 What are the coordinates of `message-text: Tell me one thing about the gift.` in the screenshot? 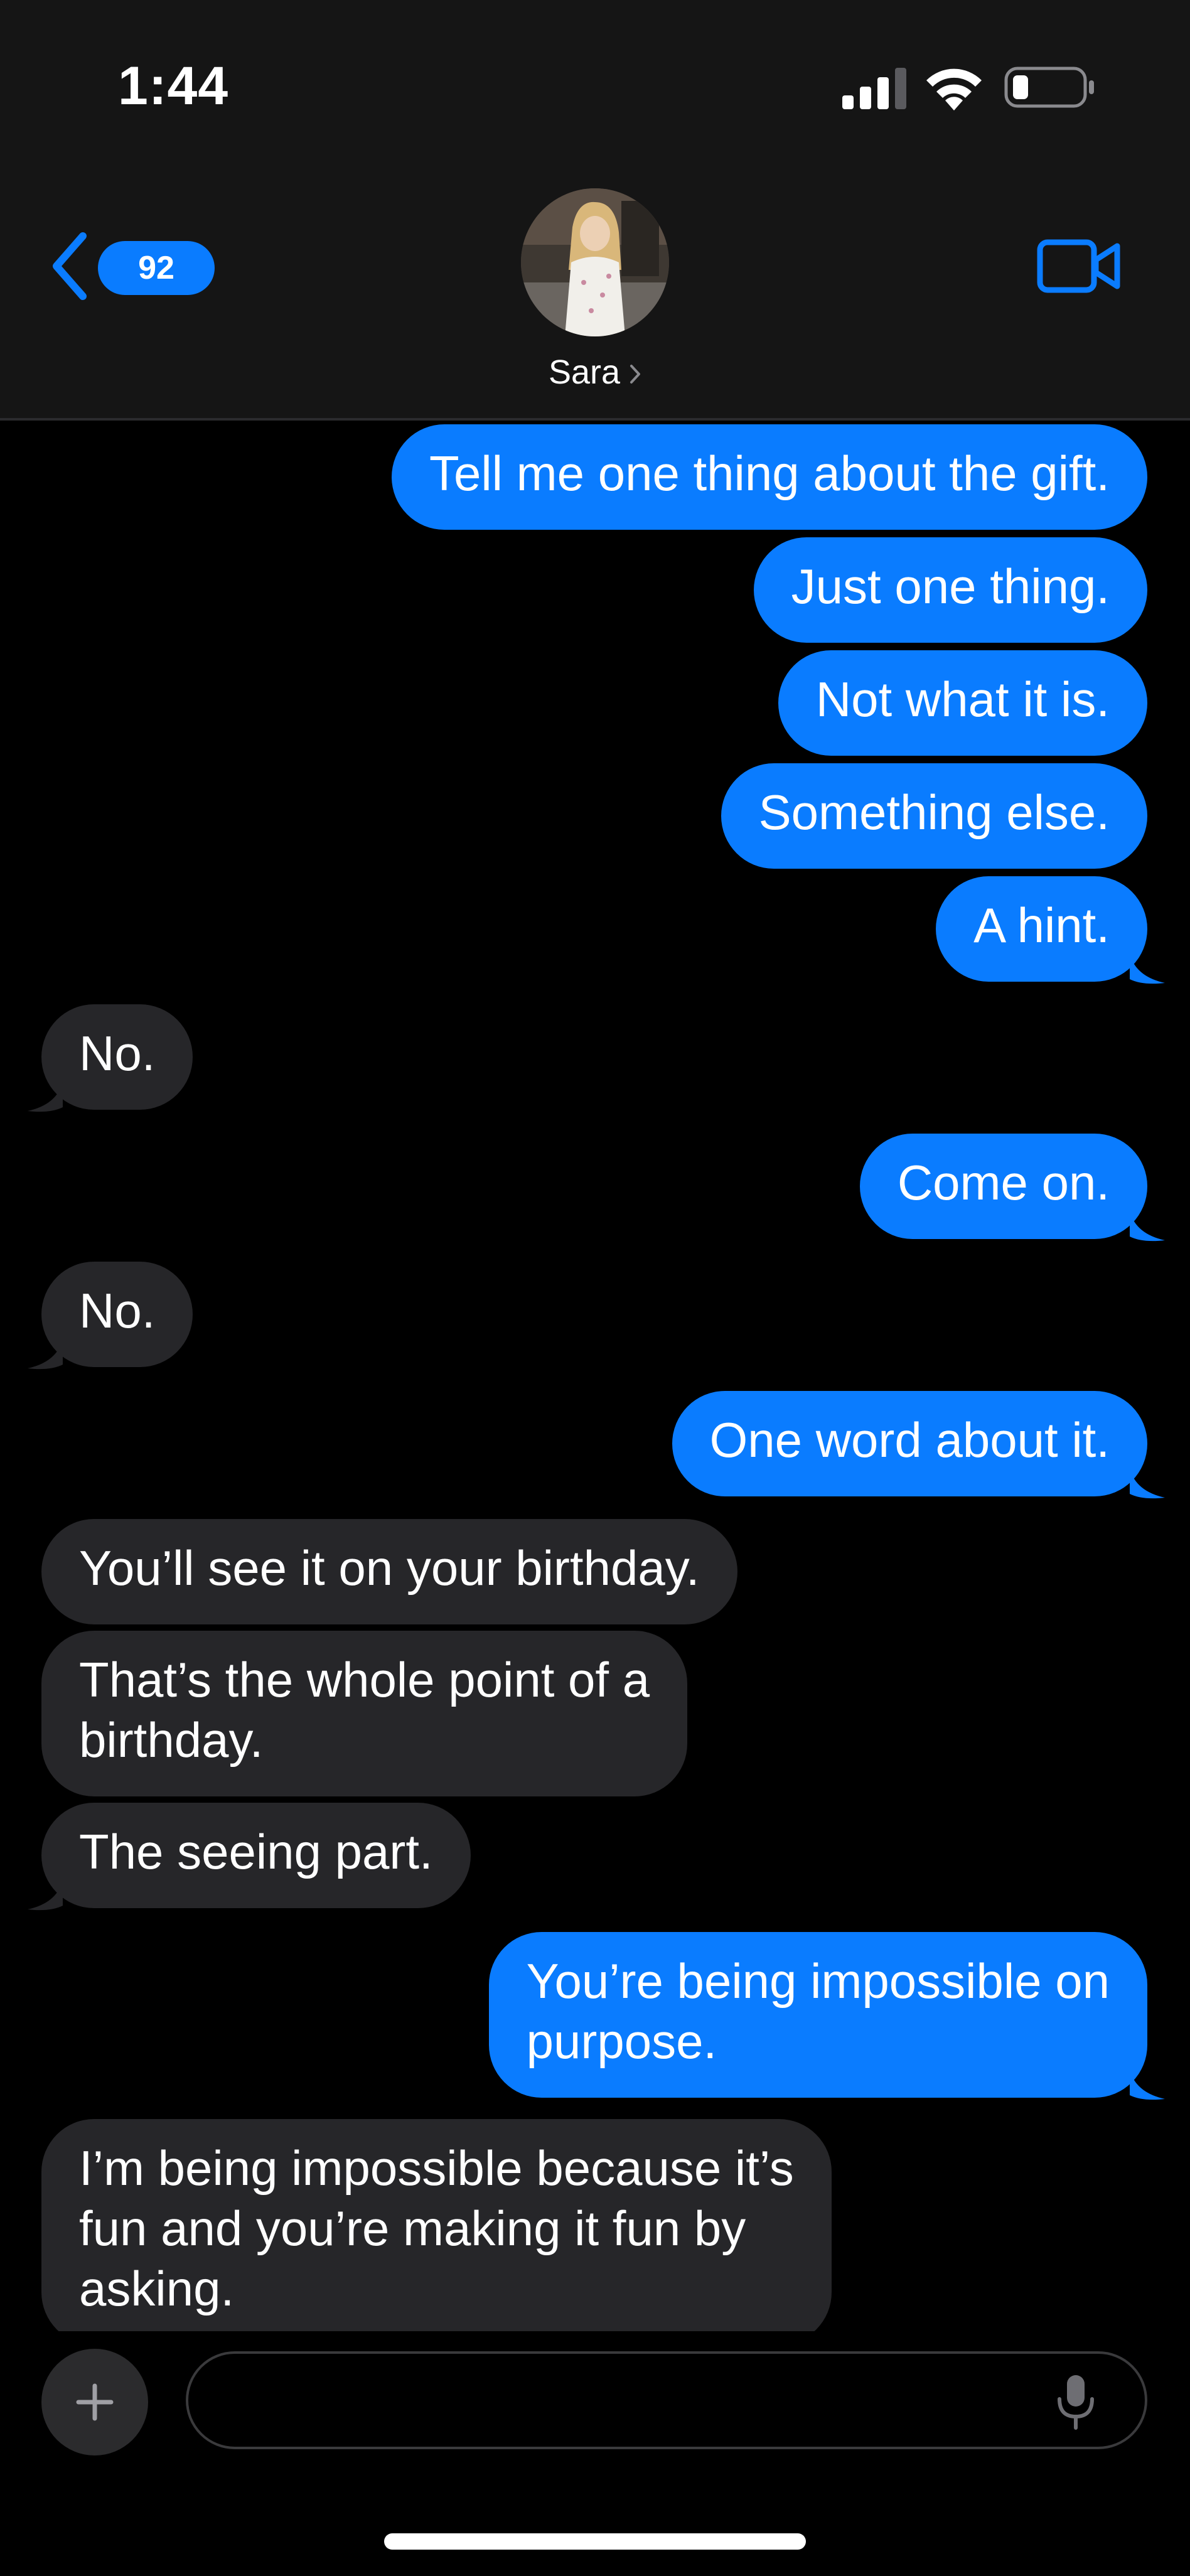 It's located at (769, 473).